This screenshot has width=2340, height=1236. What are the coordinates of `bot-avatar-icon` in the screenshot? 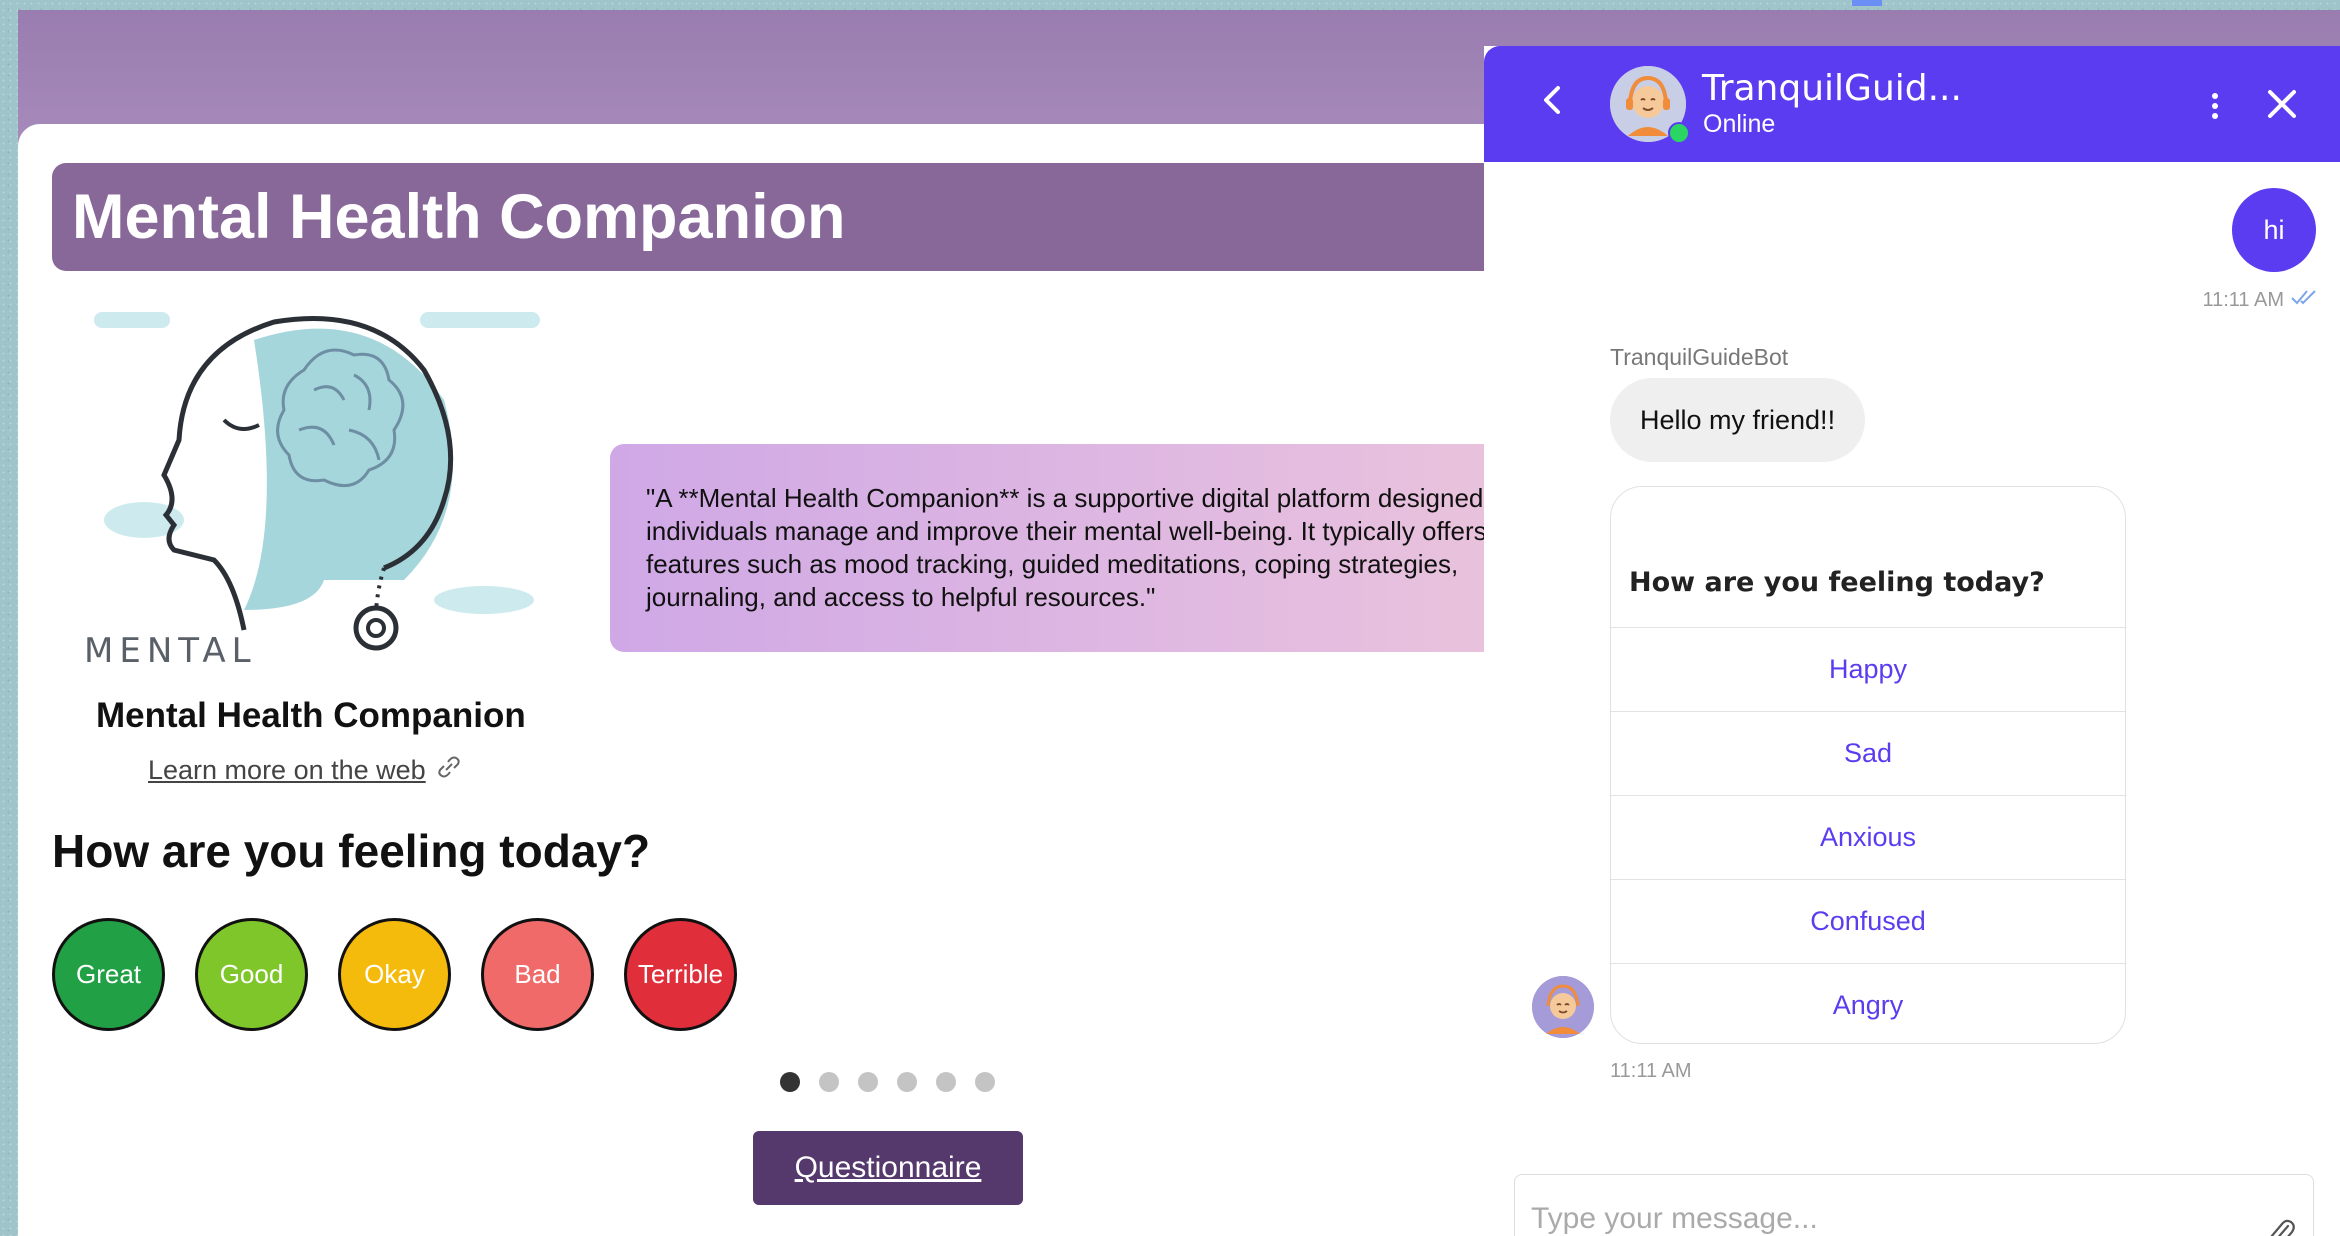 It's located at (1563, 1007).